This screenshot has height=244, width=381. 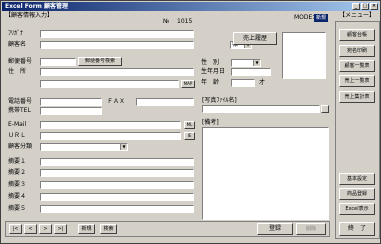 I want to click on birthdate-input, so click(x=251, y=72).